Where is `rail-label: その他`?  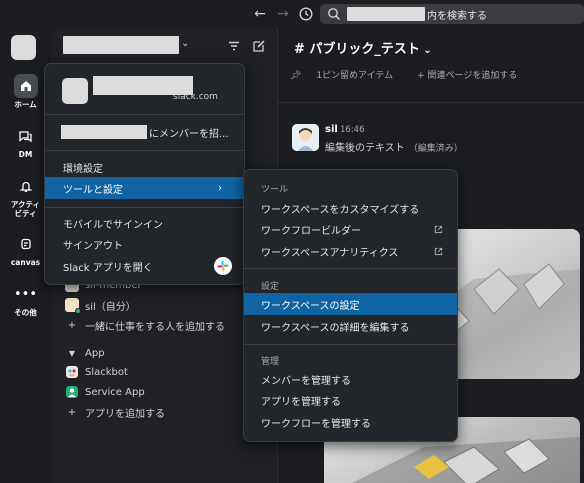
rail-label: その他 is located at coordinates (25, 312).